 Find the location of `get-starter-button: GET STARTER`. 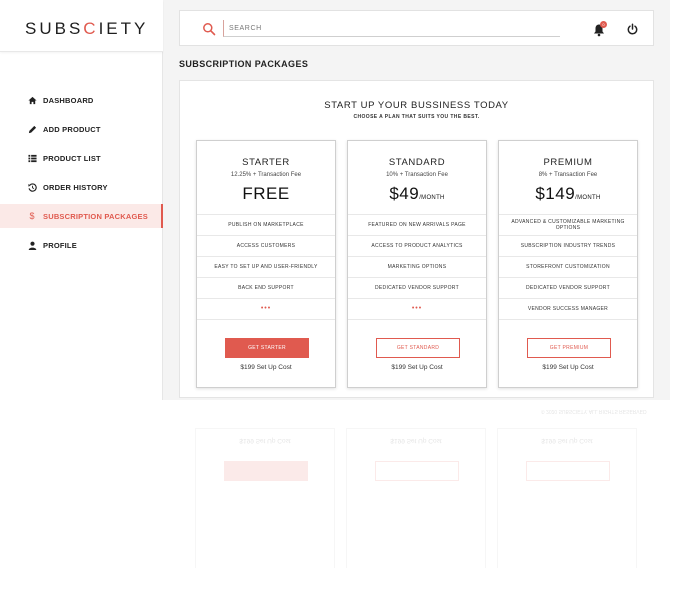

get-starter-button: GET STARTER is located at coordinates (267, 348).